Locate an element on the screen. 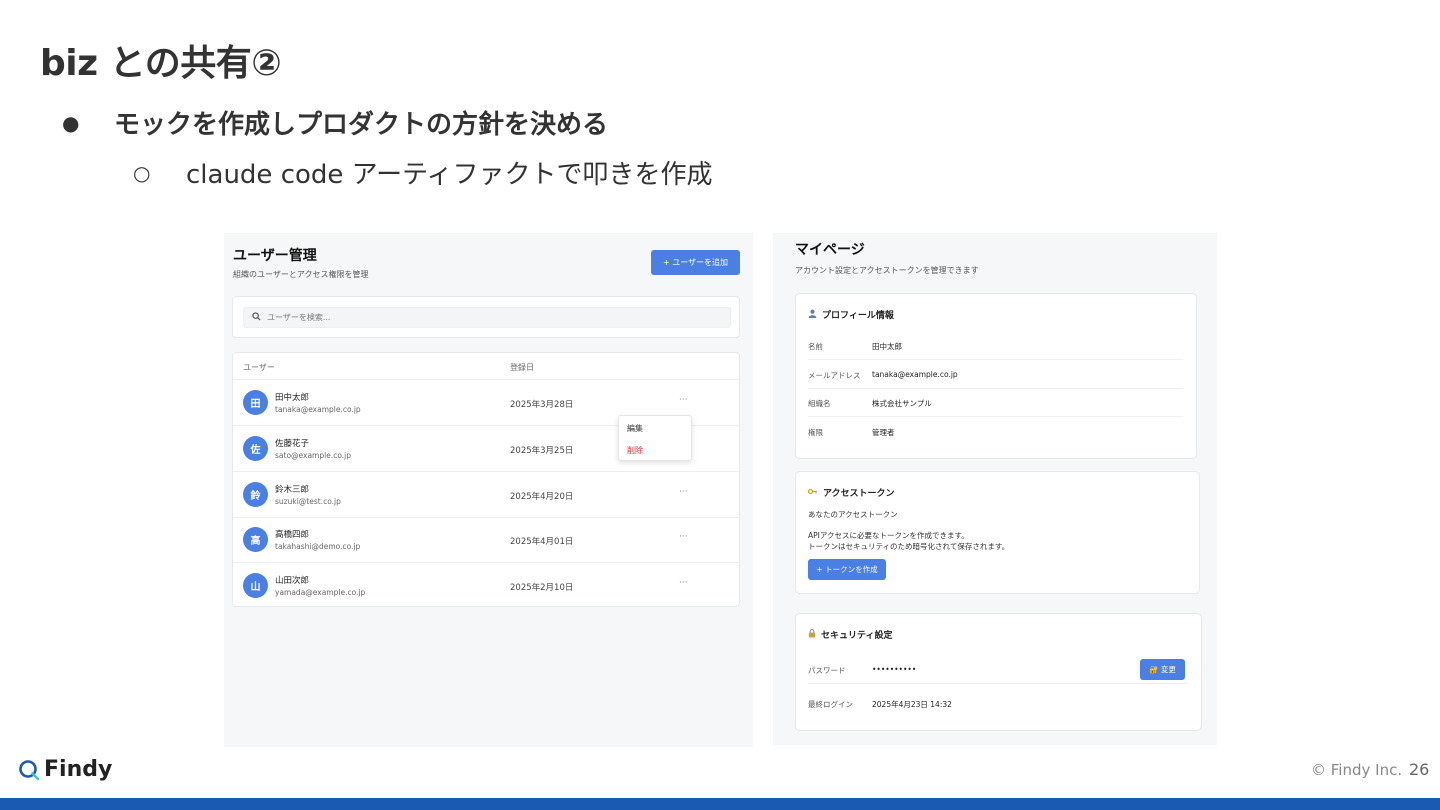  user-email: yamada@example.co.jp is located at coordinates (320, 592).